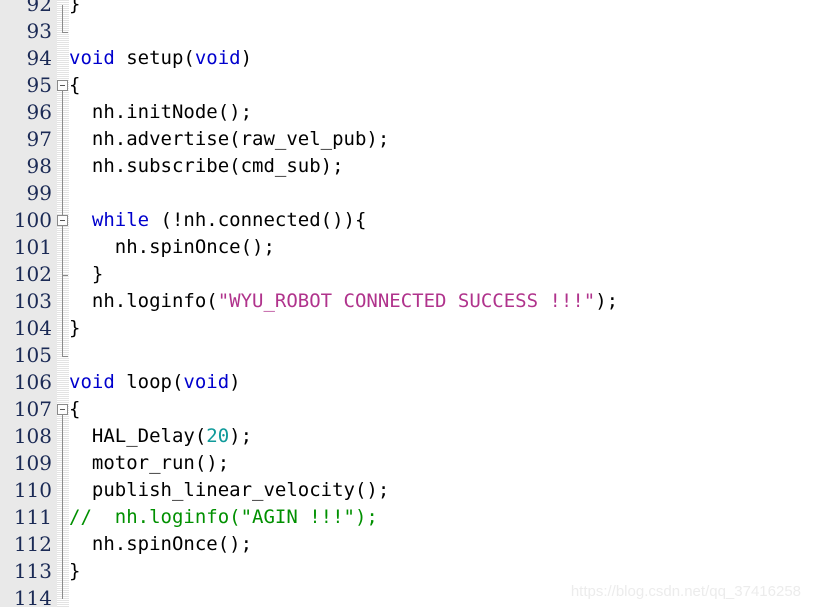 The width and height of the screenshot is (815, 607). I want to click on code-line-text: nh.initNode();, so click(160, 112).